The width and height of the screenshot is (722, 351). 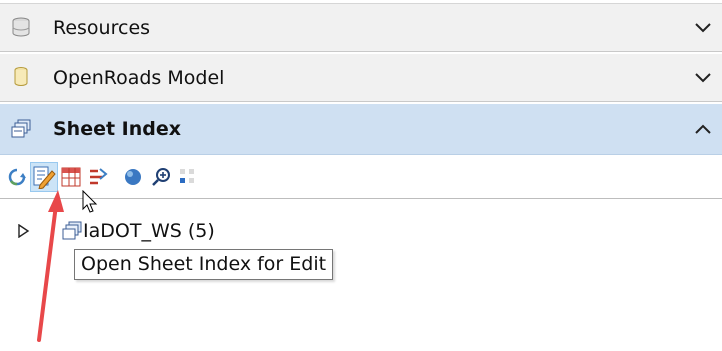 What do you see at coordinates (703, 129) in the screenshot?
I see `chevron-up-icon` at bounding box center [703, 129].